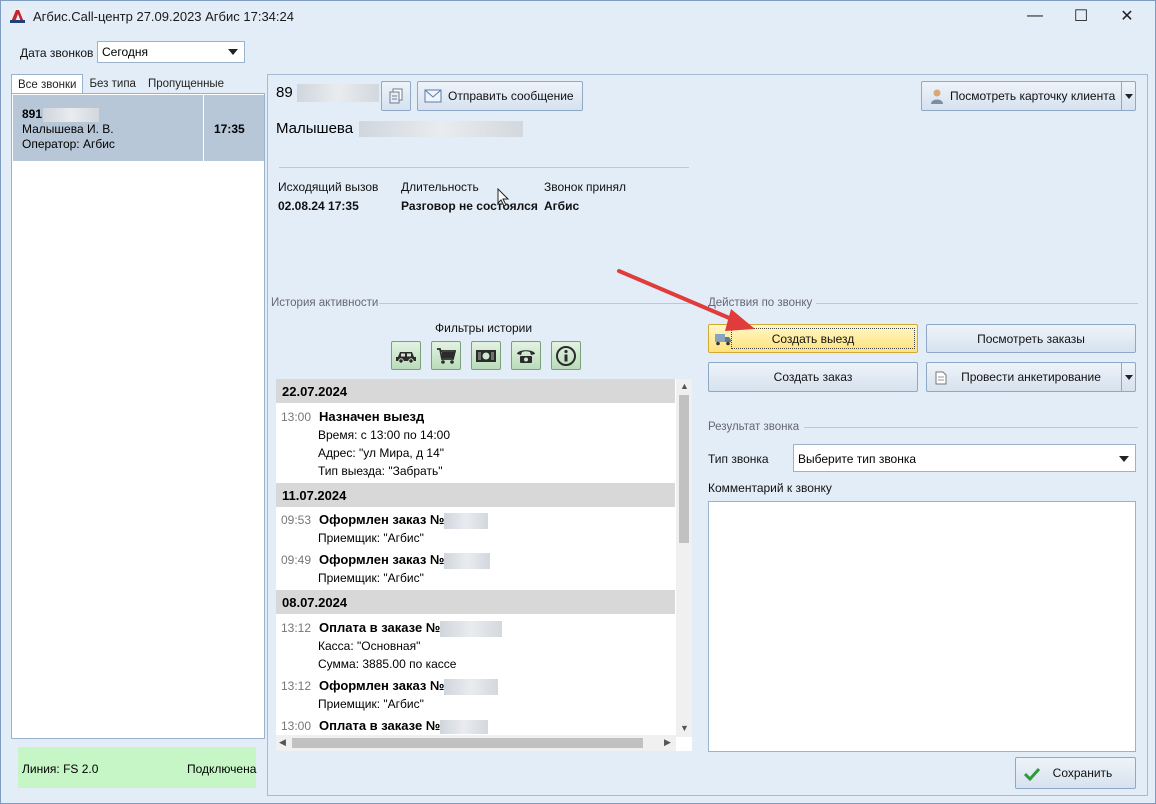 Image resolution: width=1156 pixels, height=804 pixels. Describe the element at coordinates (433, 96) in the screenshot. I see `envelope-icon` at that location.